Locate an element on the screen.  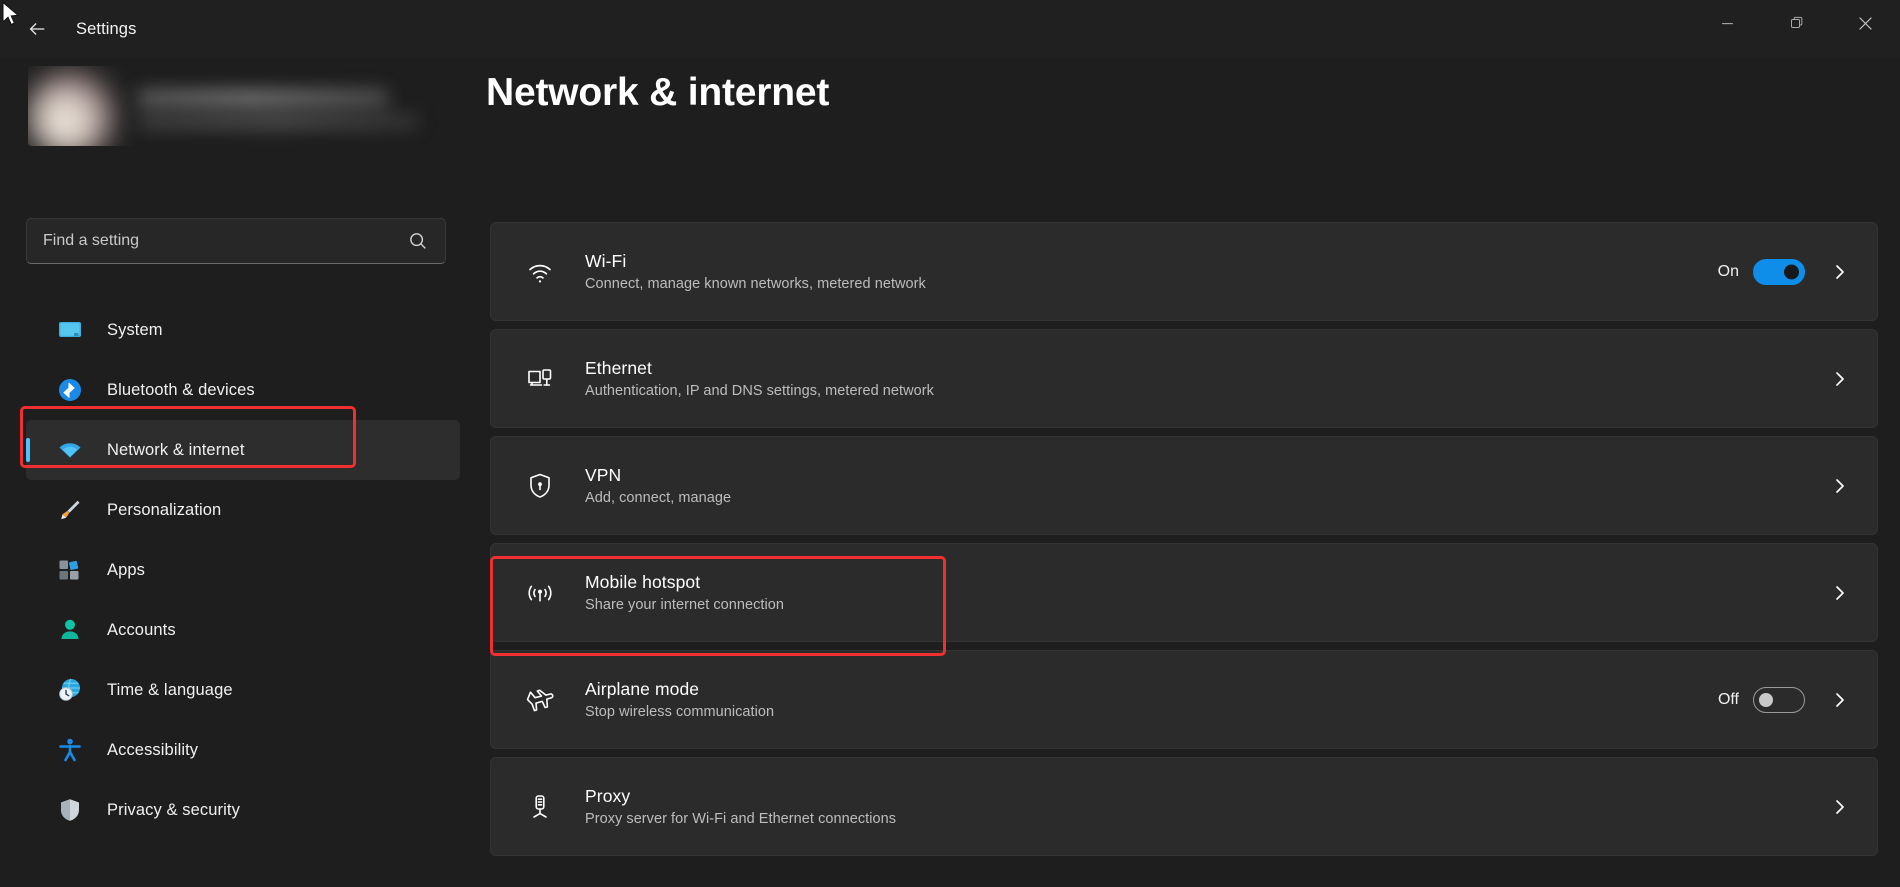
sidebar-item-privacy-security: Privacy & security is located at coordinates (243, 810).